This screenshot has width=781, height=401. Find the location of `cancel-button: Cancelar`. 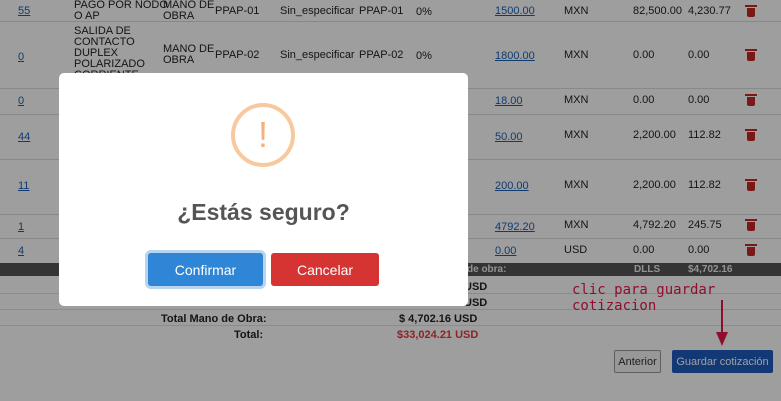

cancel-button: Cancelar is located at coordinates (325, 269).